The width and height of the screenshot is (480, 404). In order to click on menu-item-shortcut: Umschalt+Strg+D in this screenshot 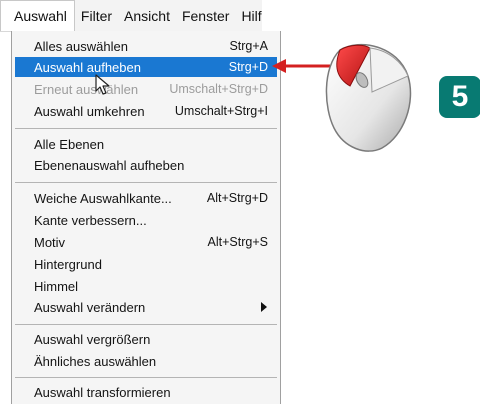, I will do `click(218, 89)`.